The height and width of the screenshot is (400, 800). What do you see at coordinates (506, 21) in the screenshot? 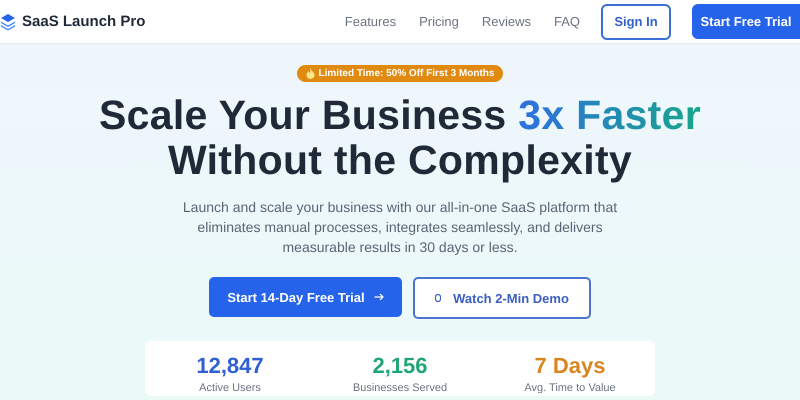
I see `nav-link: Reviews` at bounding box center [506, 21].